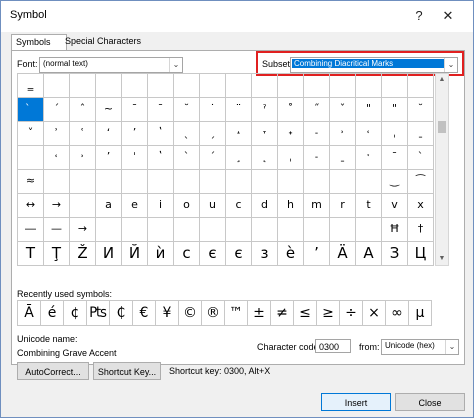 The width and height of the screenshot is (474, 418). I want to click on symbol-cell: ˊ, so click(213, 158).